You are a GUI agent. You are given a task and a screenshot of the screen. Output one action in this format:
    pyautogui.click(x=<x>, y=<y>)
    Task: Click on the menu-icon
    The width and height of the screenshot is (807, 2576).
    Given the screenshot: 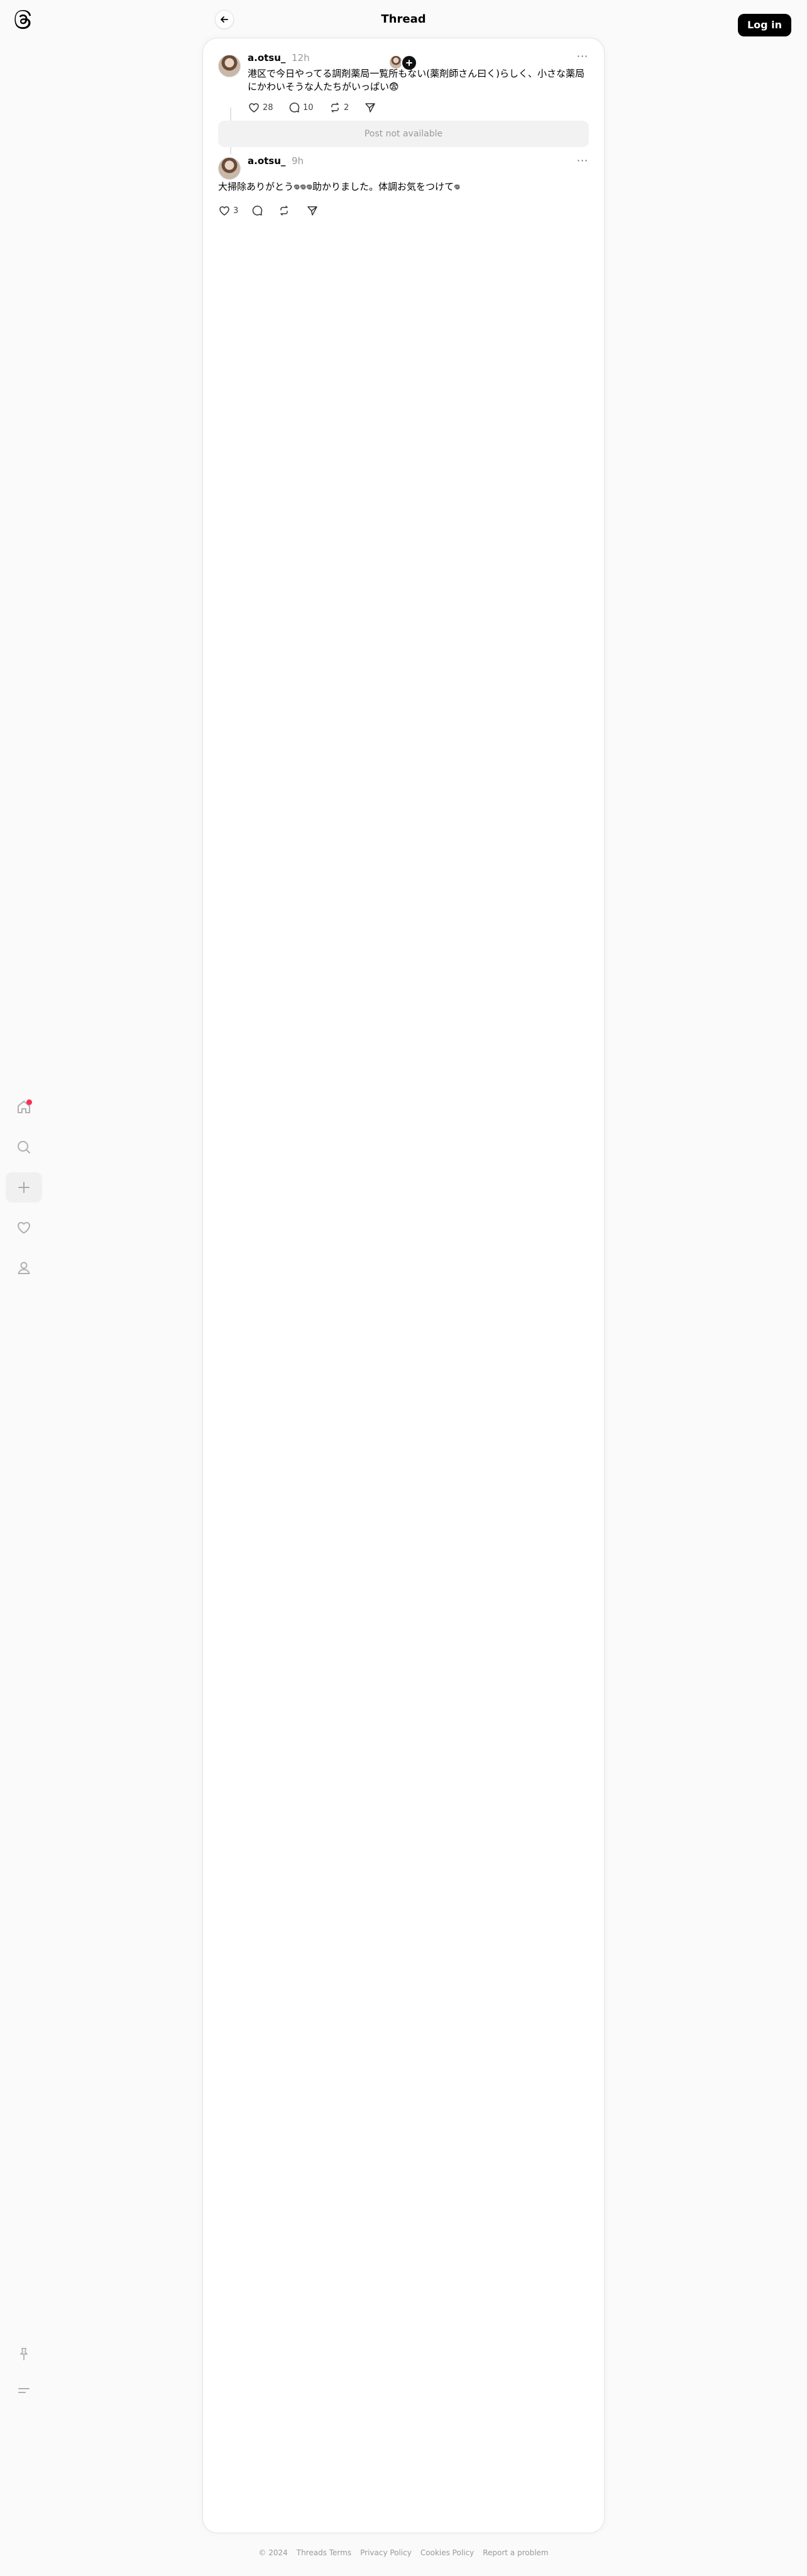 What is the action you would take?
    pyautogui.click(x=23, y=2391)
    